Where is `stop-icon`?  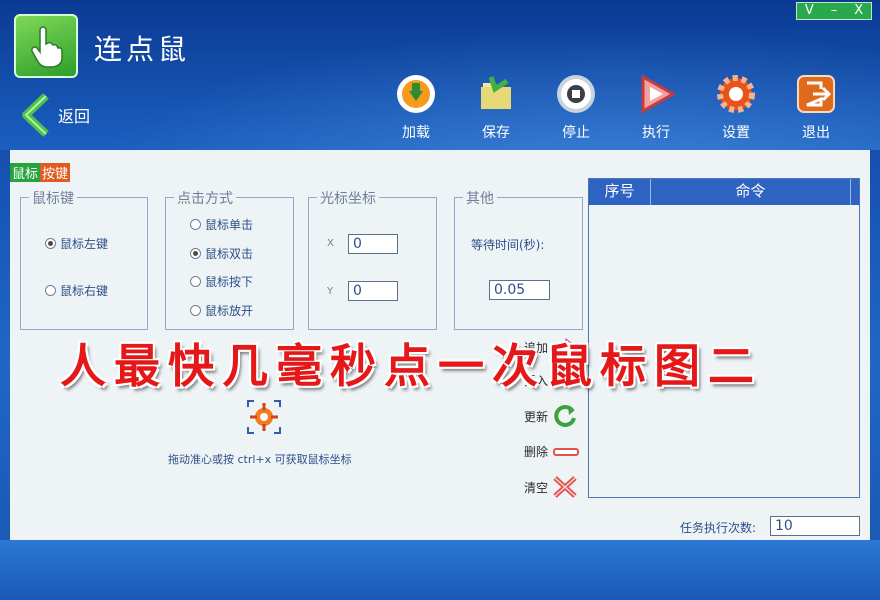
stop-icon is located at coordinates (576, 94).